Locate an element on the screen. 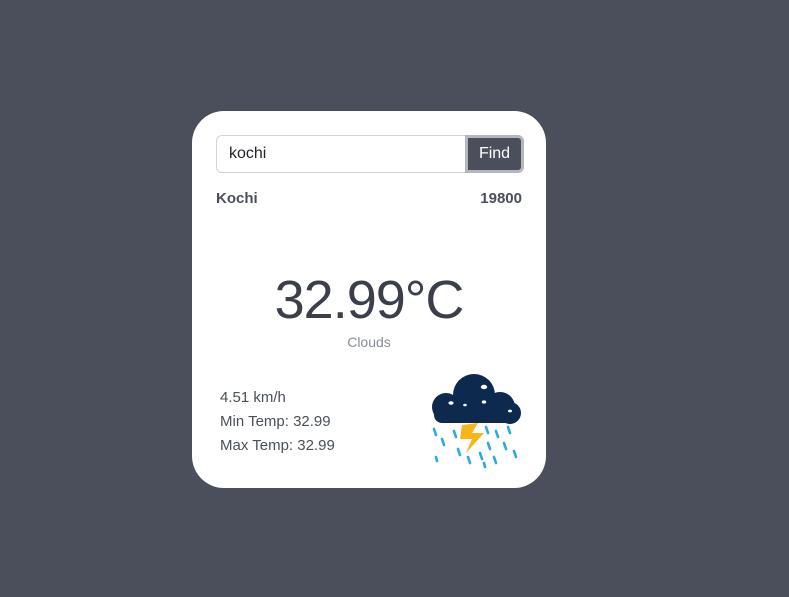 The width and height of the screenshot is (789, 597). city-search-input is located at coordinates (340, 154).